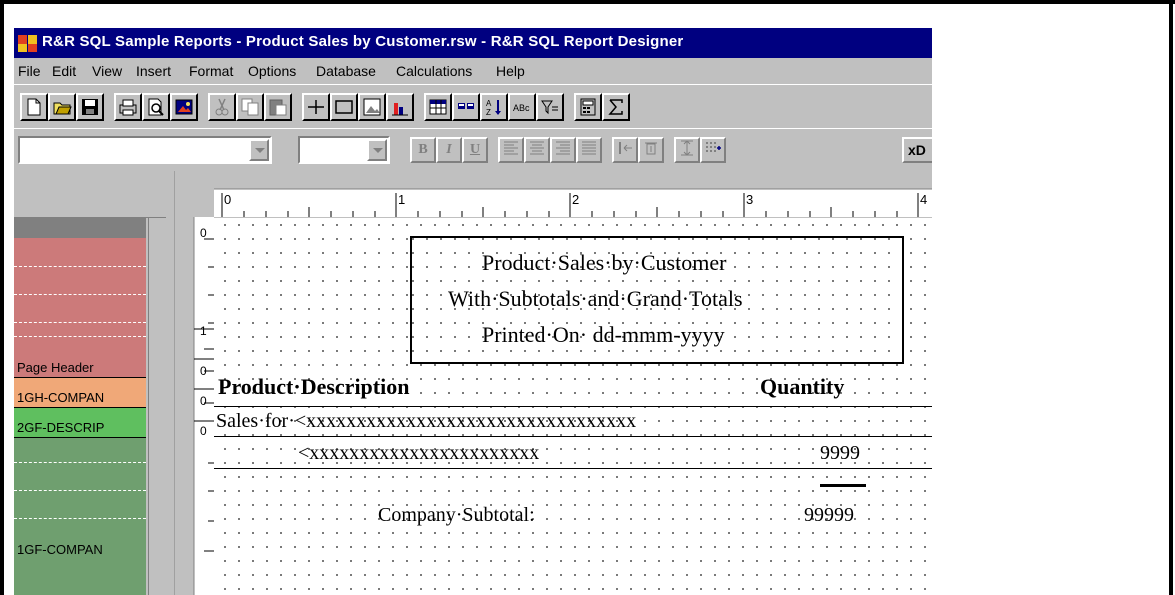 Image resolution: width=1175 pixels, height=595 pixels. Describe the element at coordinates (27, 43) in the screenshot. I see `app-logo-icon` at that location.